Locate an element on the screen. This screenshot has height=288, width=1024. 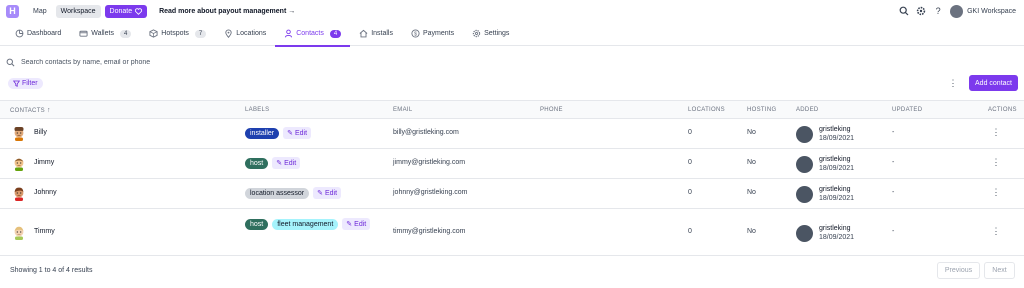
app-logo: H is located at coordinates (12, 11).